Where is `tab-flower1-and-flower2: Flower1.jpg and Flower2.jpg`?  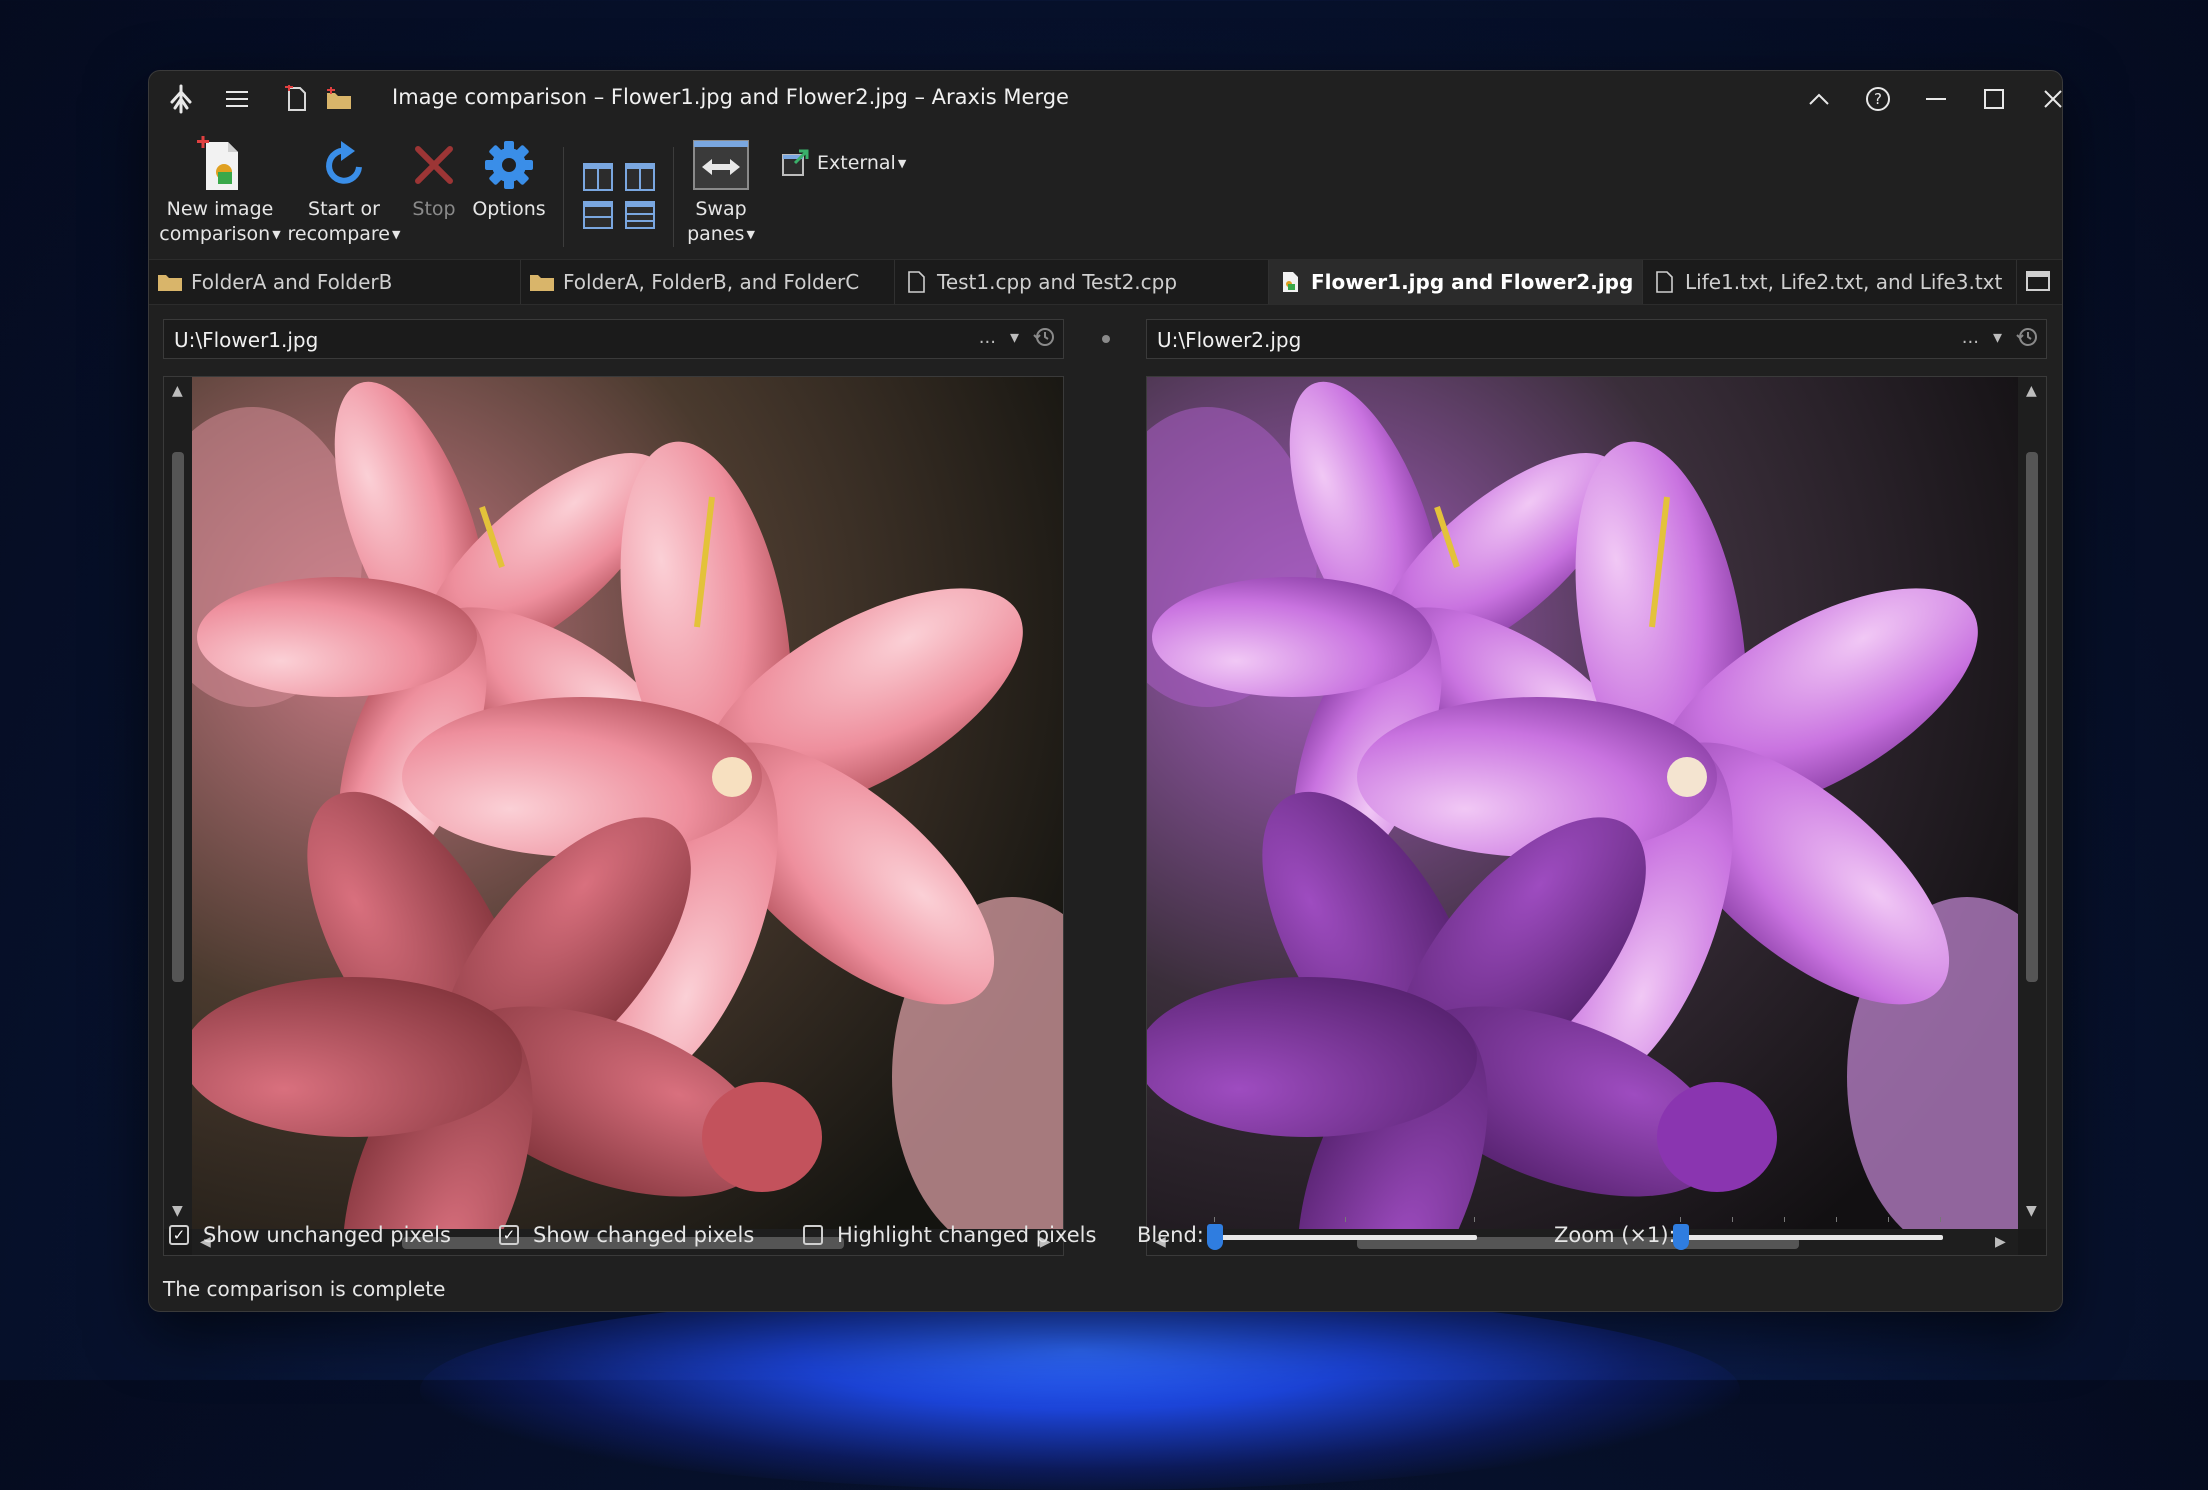 tab-flower1-and-flower2: Flower1.jpg and Flower2.jpg is located at coordinates (1456, 282).